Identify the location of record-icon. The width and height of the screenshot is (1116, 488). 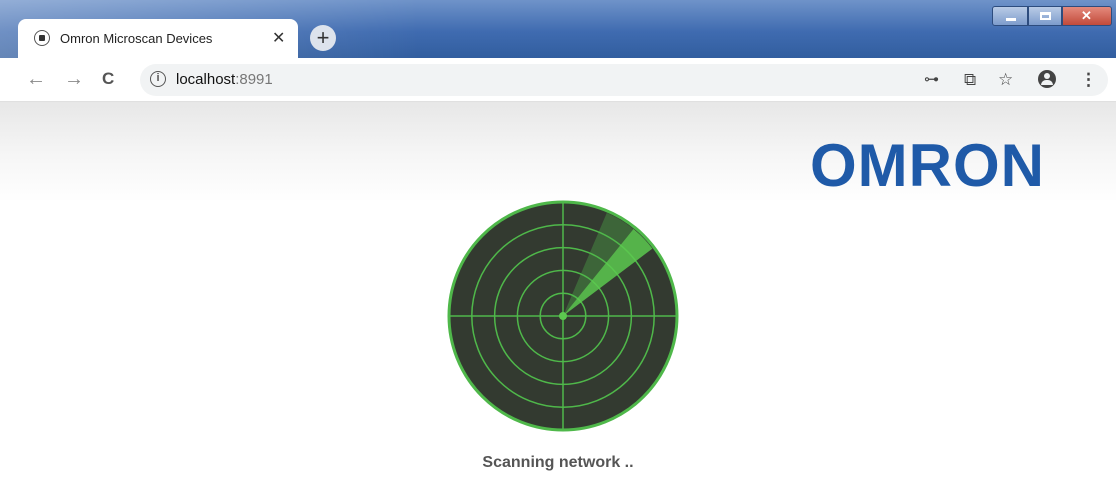
(42, 38).